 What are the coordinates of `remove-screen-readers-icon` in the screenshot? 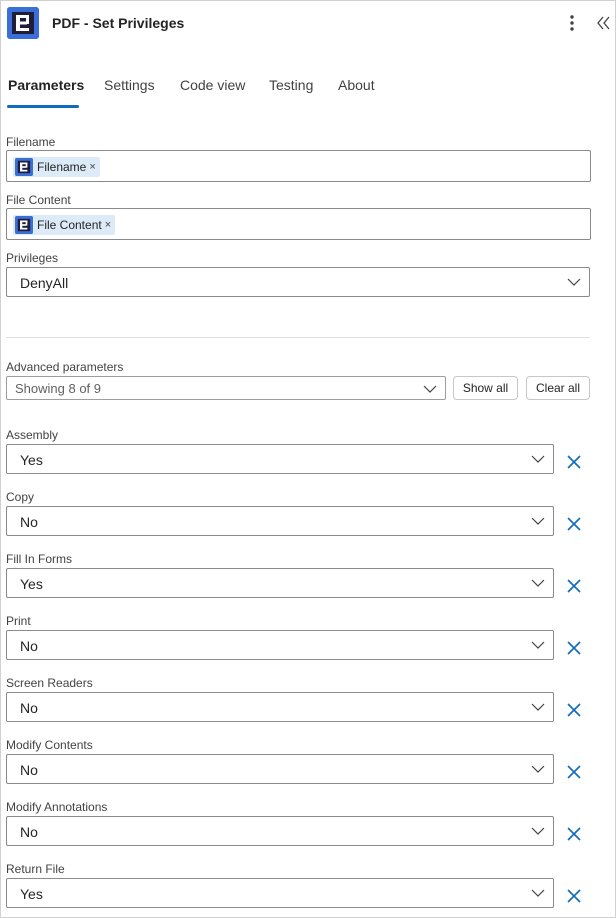 It's located at (574, 710).